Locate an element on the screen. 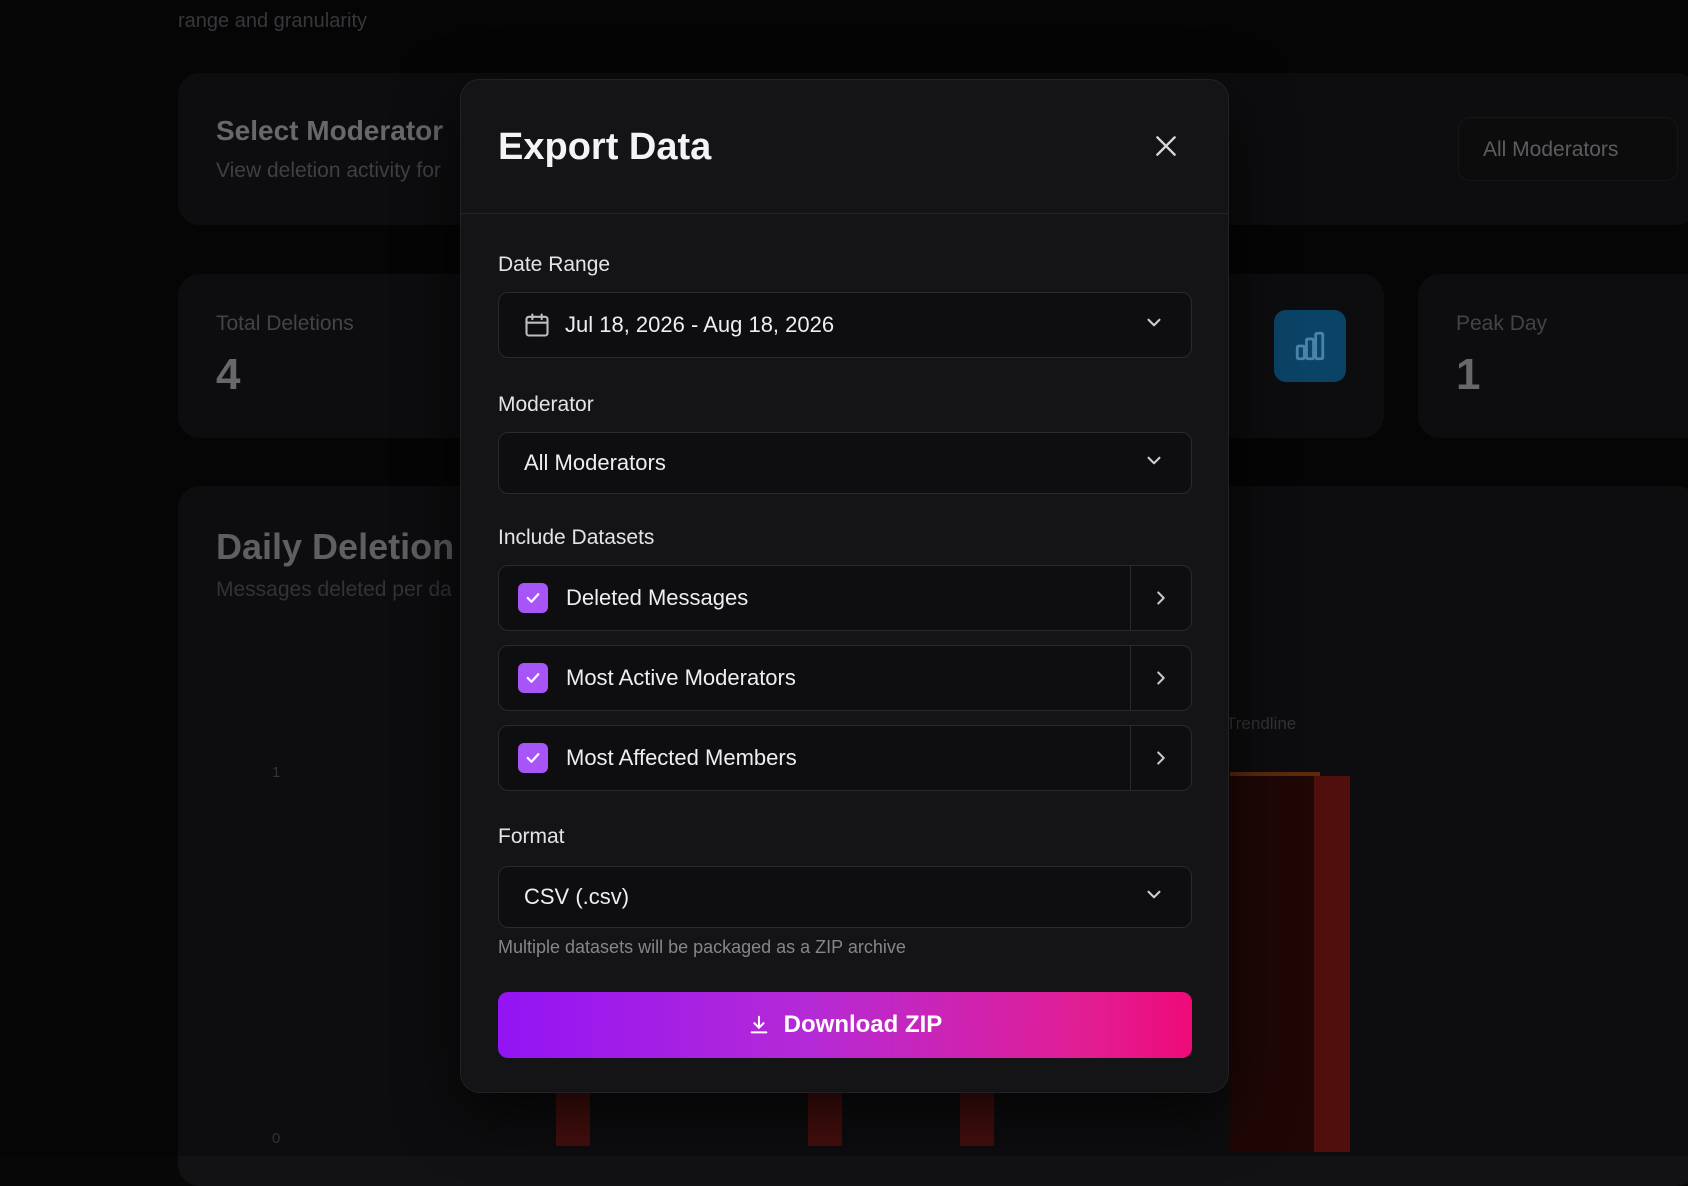  date-range-select: Jul 18, 2026 - Aug 18, 2026 is located at coordinates (845, 325).